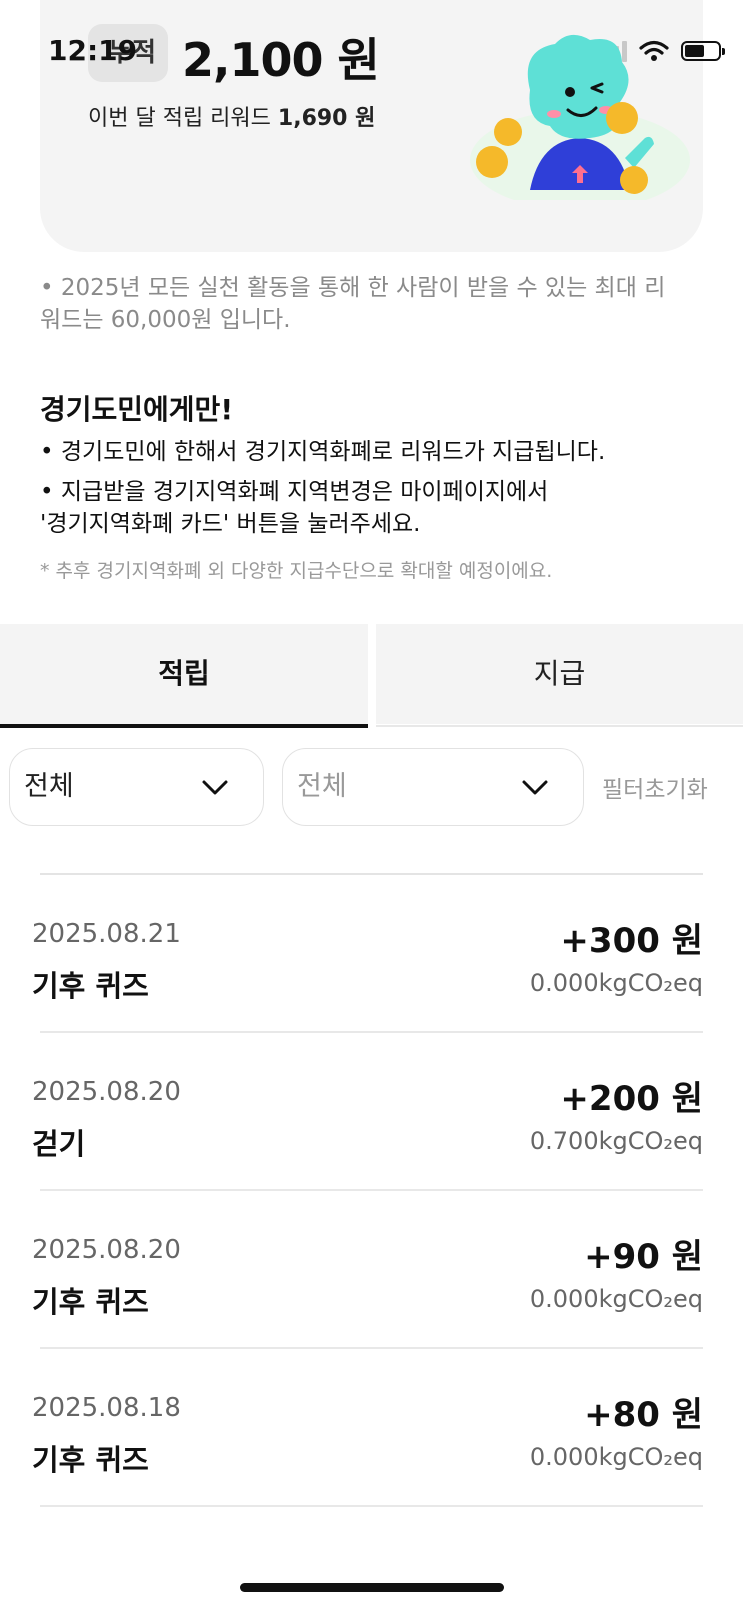 The height and width of the screenshot is (1609, 743). Describe the element at coordinates (184, 674) in the screenshot. I see `tab-earn: 적립` at that location.